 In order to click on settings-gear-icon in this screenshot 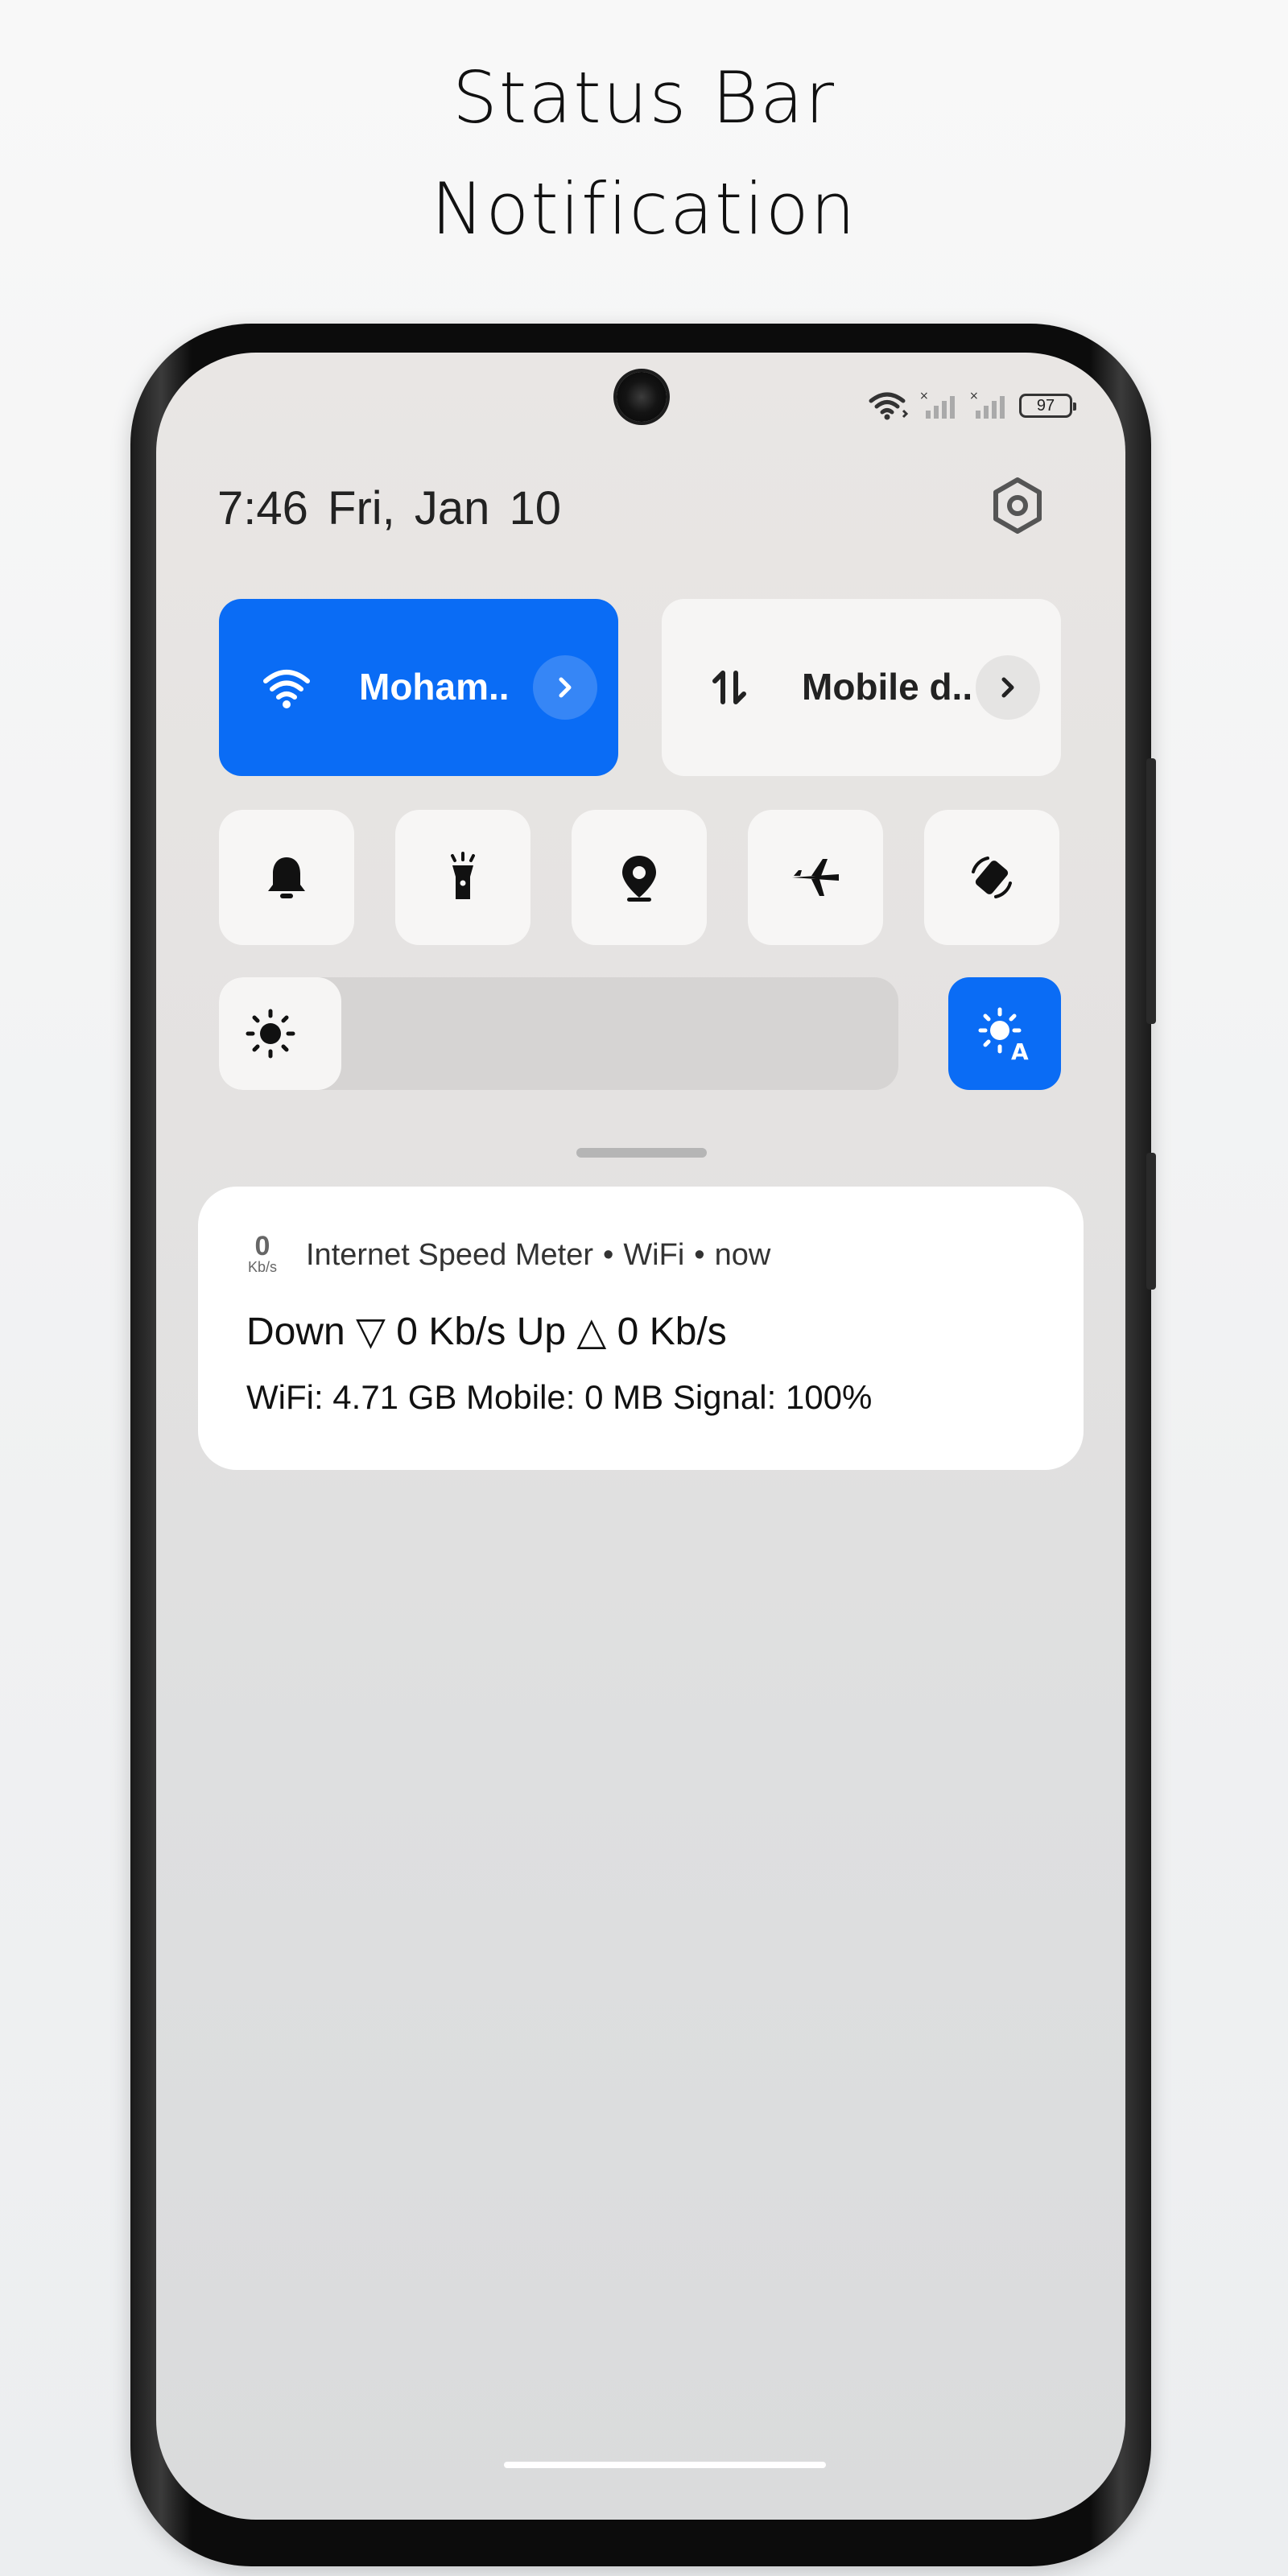, I will do `click(1017, 505)`.